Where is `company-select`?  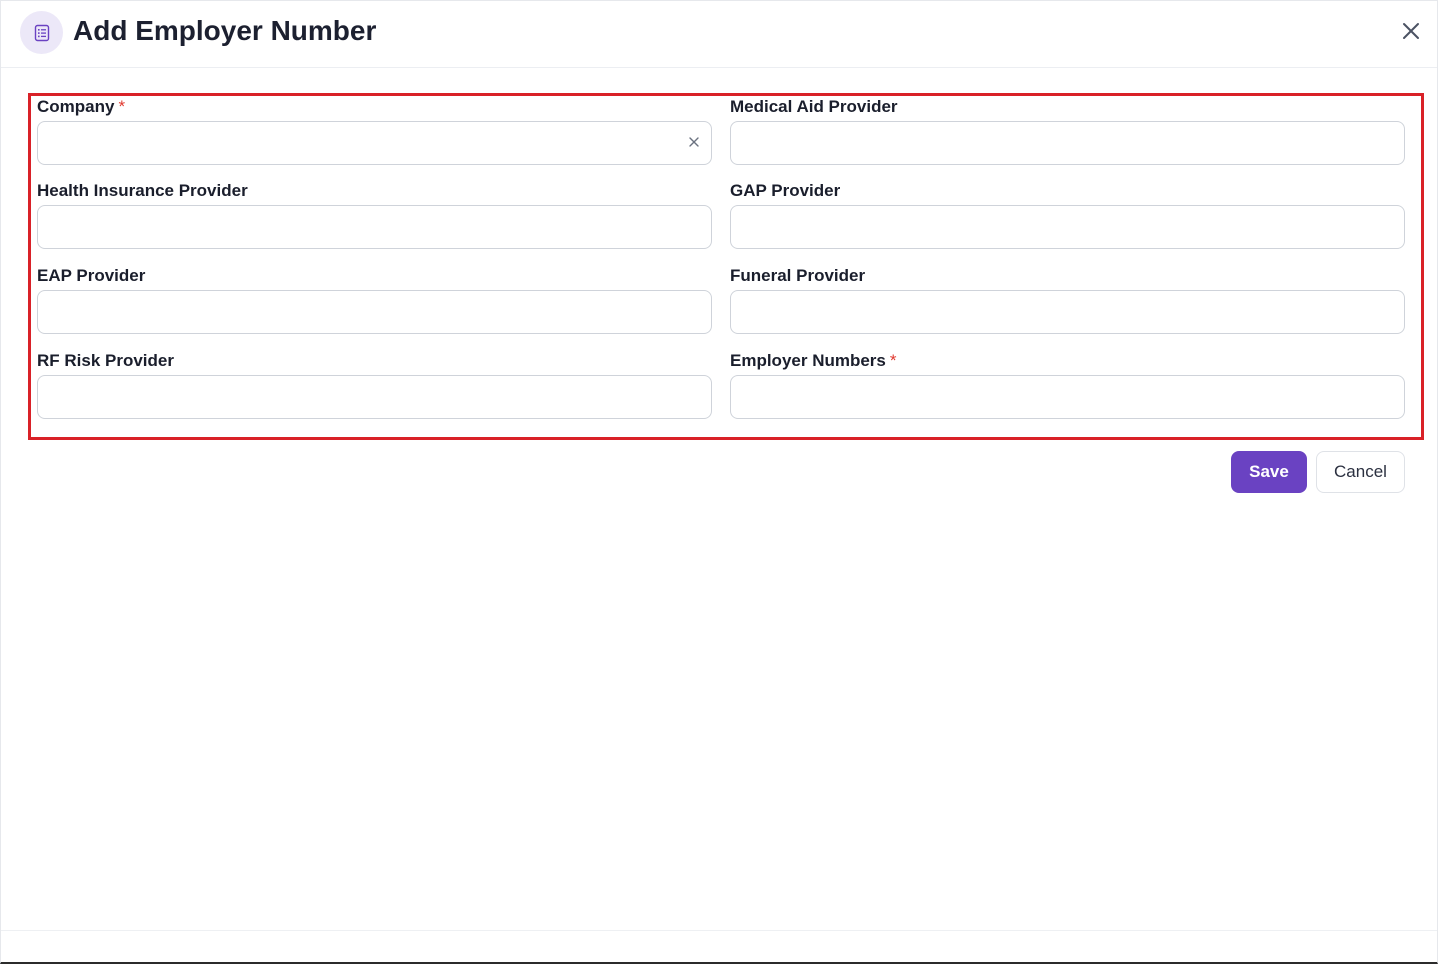
company-select is located at coordinates (374, 143).